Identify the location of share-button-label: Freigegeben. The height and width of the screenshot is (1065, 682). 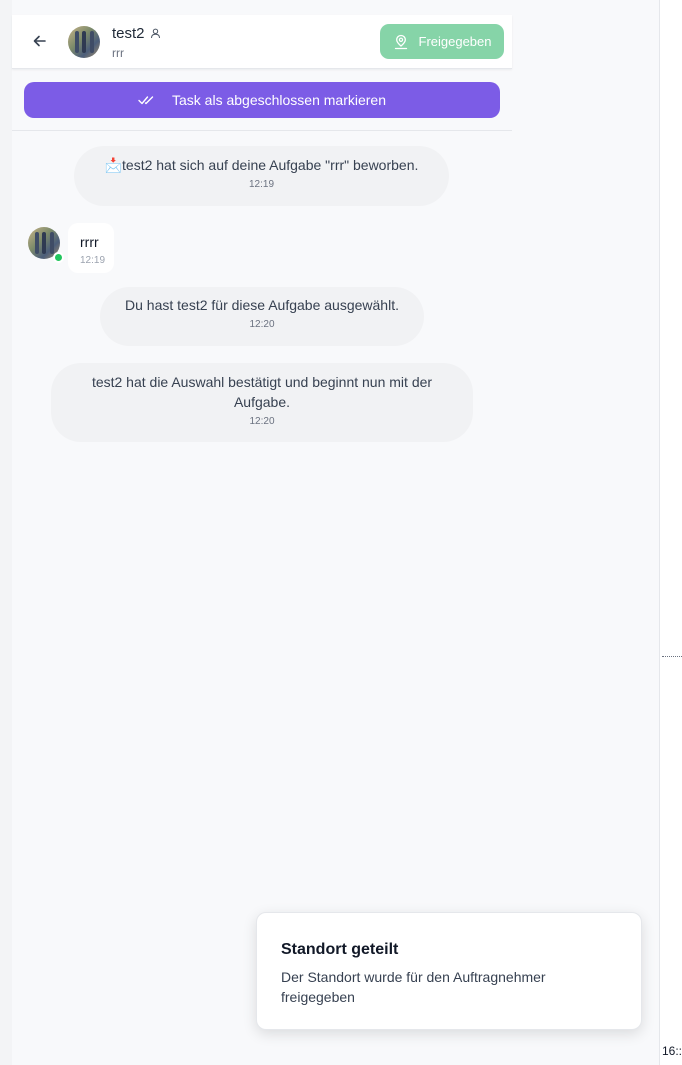
(455, 41).